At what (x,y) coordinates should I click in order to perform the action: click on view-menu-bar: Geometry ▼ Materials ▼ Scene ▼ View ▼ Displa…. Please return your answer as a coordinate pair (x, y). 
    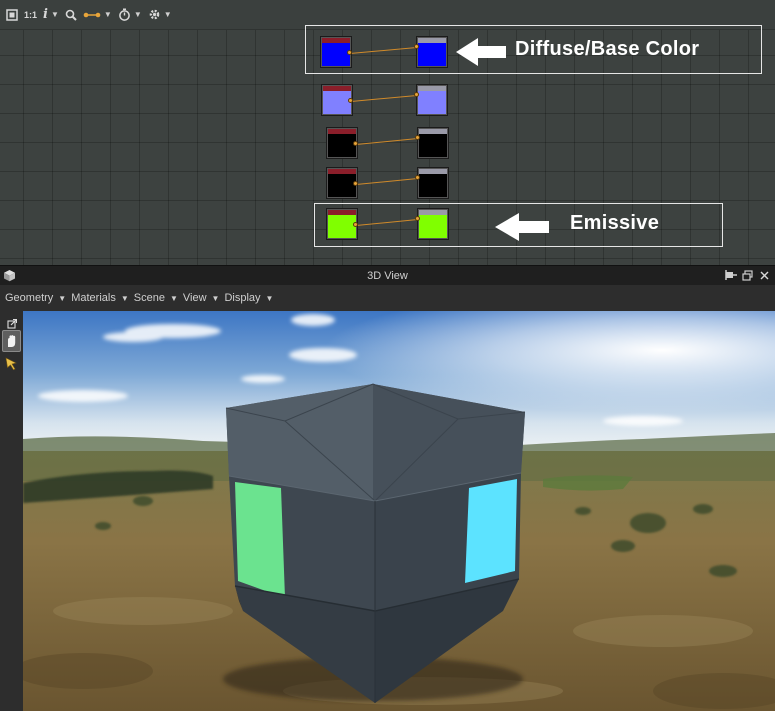
    Looking at the image, I should click on (387, 298).